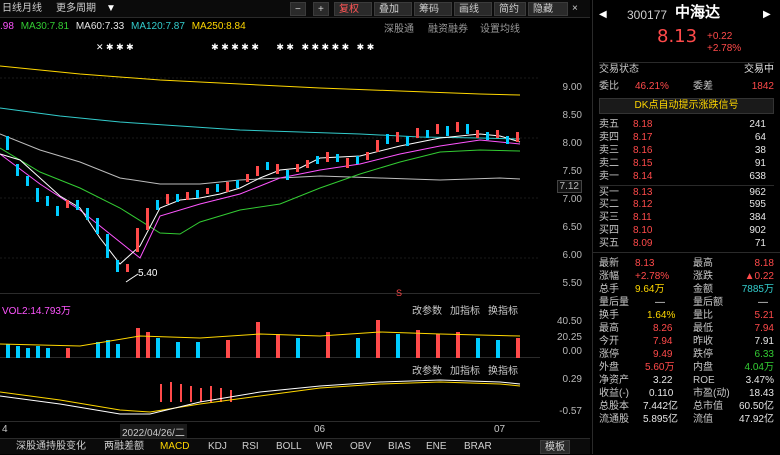 This screenshot has height=455, width=780. What do you see at coordinates (663, 341) in the screenshot?
I see `stat-value: 7.94` at bounding box center [663, 341].